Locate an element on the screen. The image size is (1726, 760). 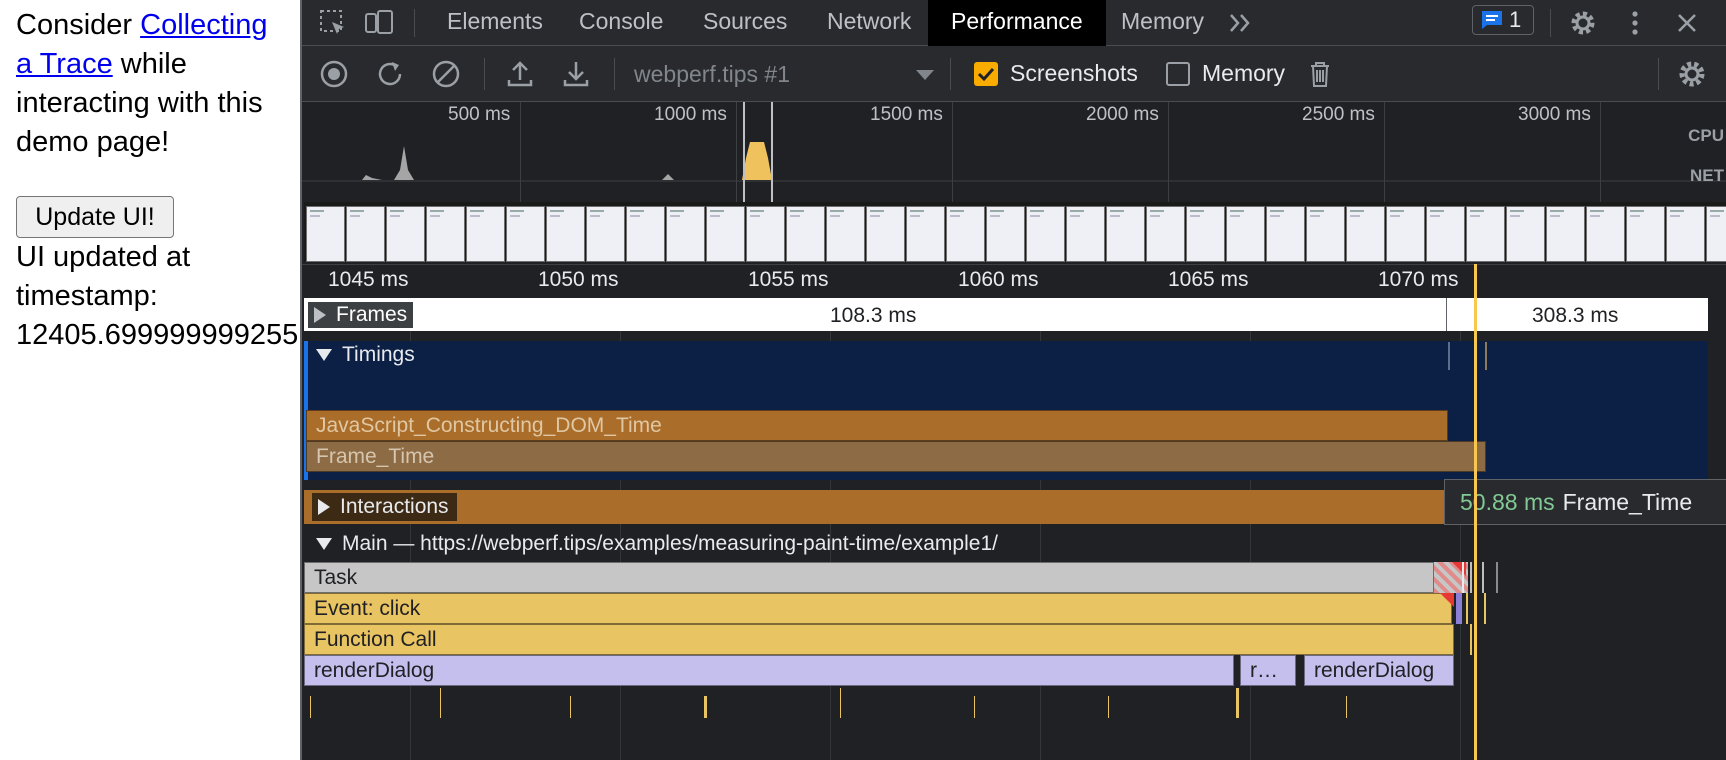
tab-console: Console is located at coordinates (621, 23).